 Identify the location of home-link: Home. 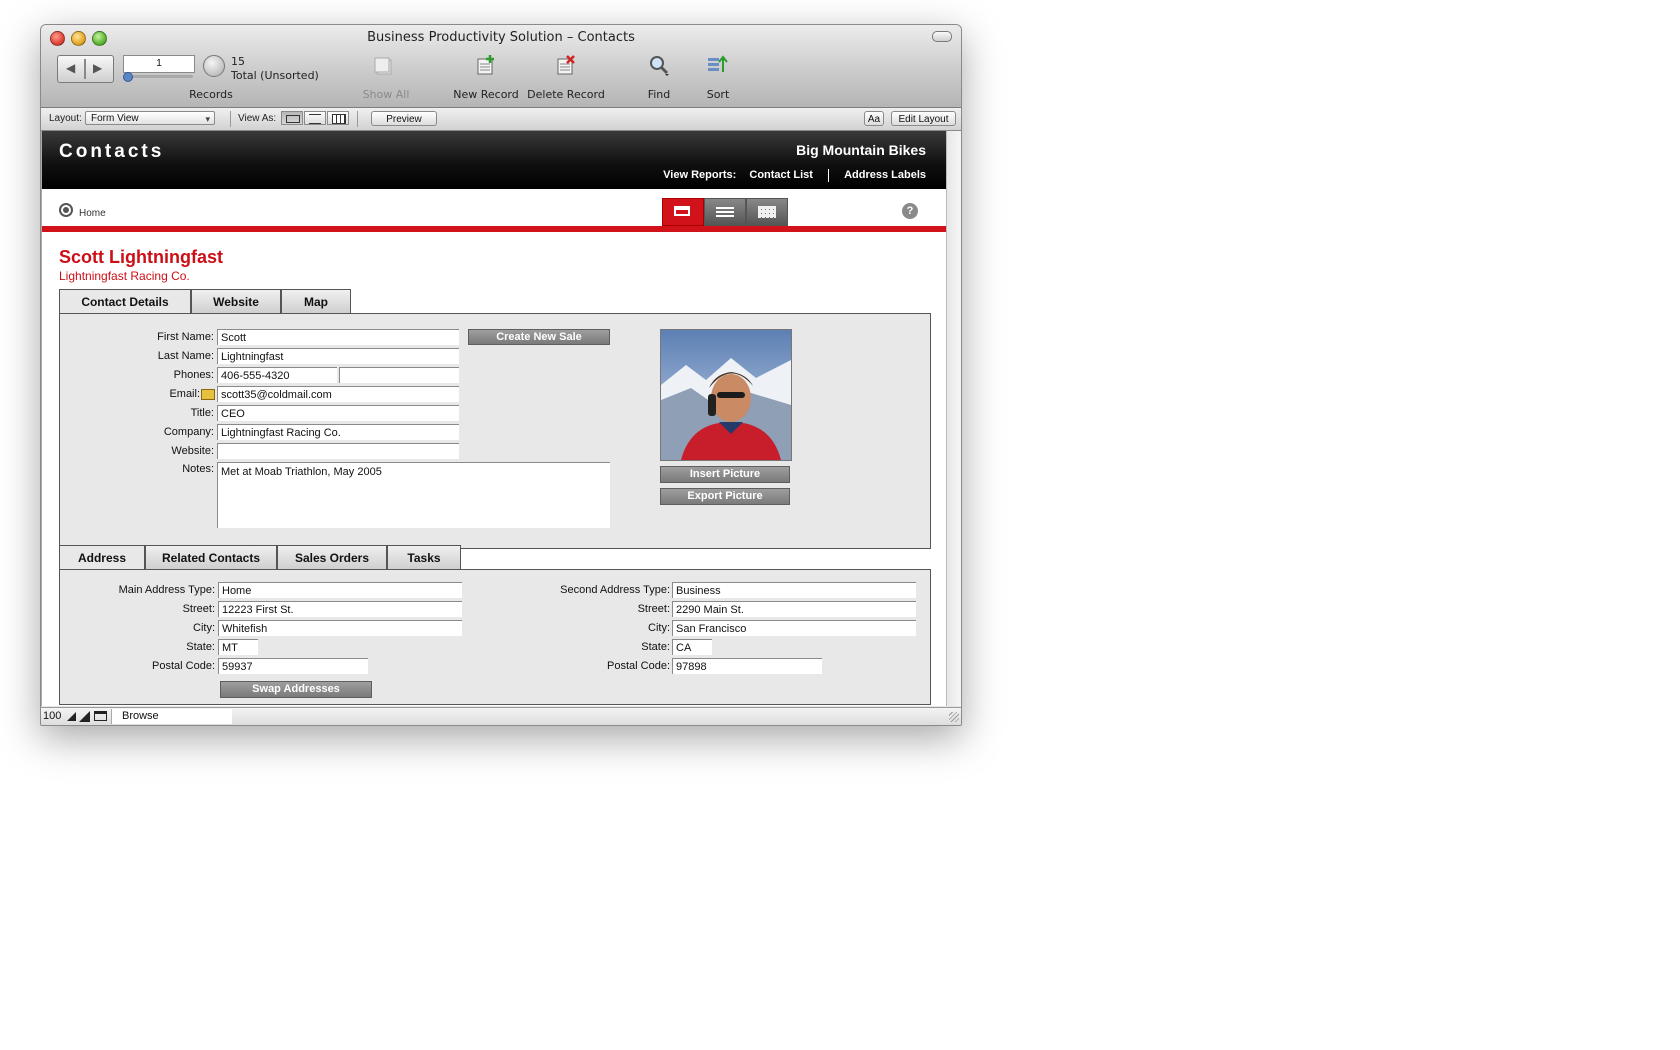
(92, 213).